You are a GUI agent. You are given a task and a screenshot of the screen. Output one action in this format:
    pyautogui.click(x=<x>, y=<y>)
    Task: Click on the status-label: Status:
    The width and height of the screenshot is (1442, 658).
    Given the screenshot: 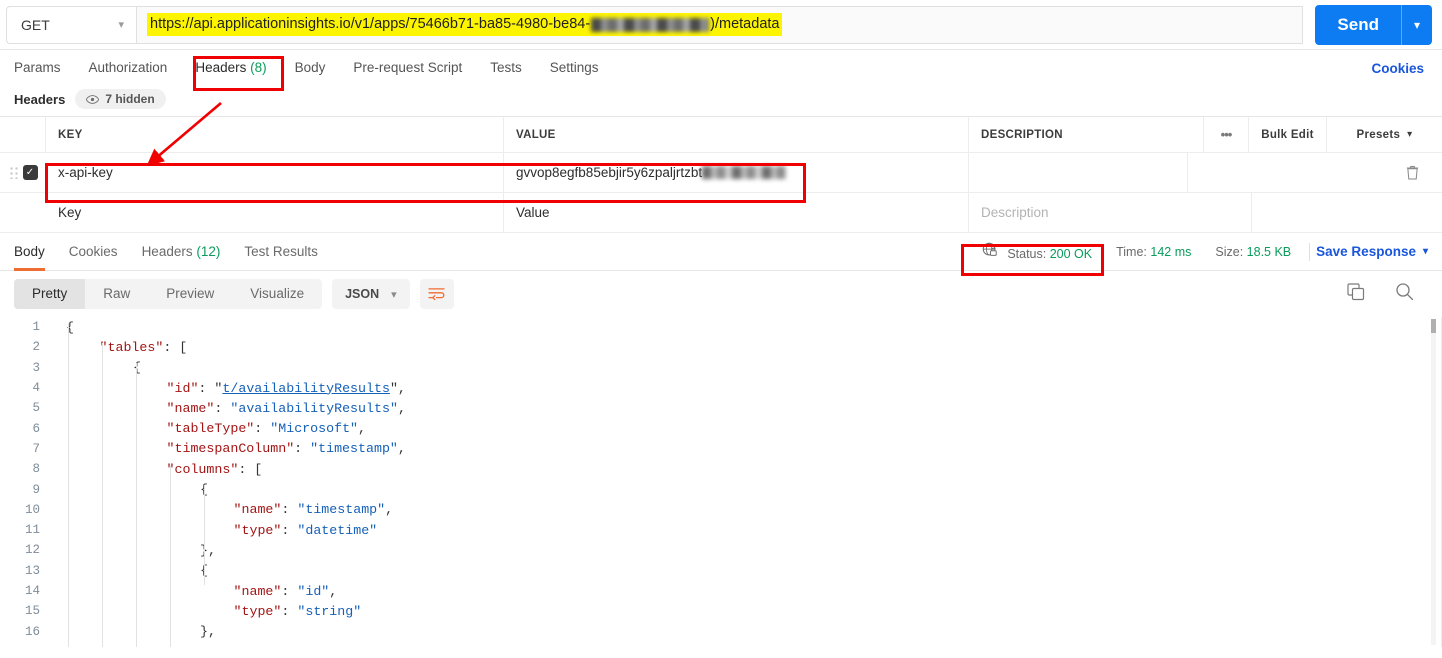 What is the action you would take?
    pyautogui.click(x=1027, y=254)
    